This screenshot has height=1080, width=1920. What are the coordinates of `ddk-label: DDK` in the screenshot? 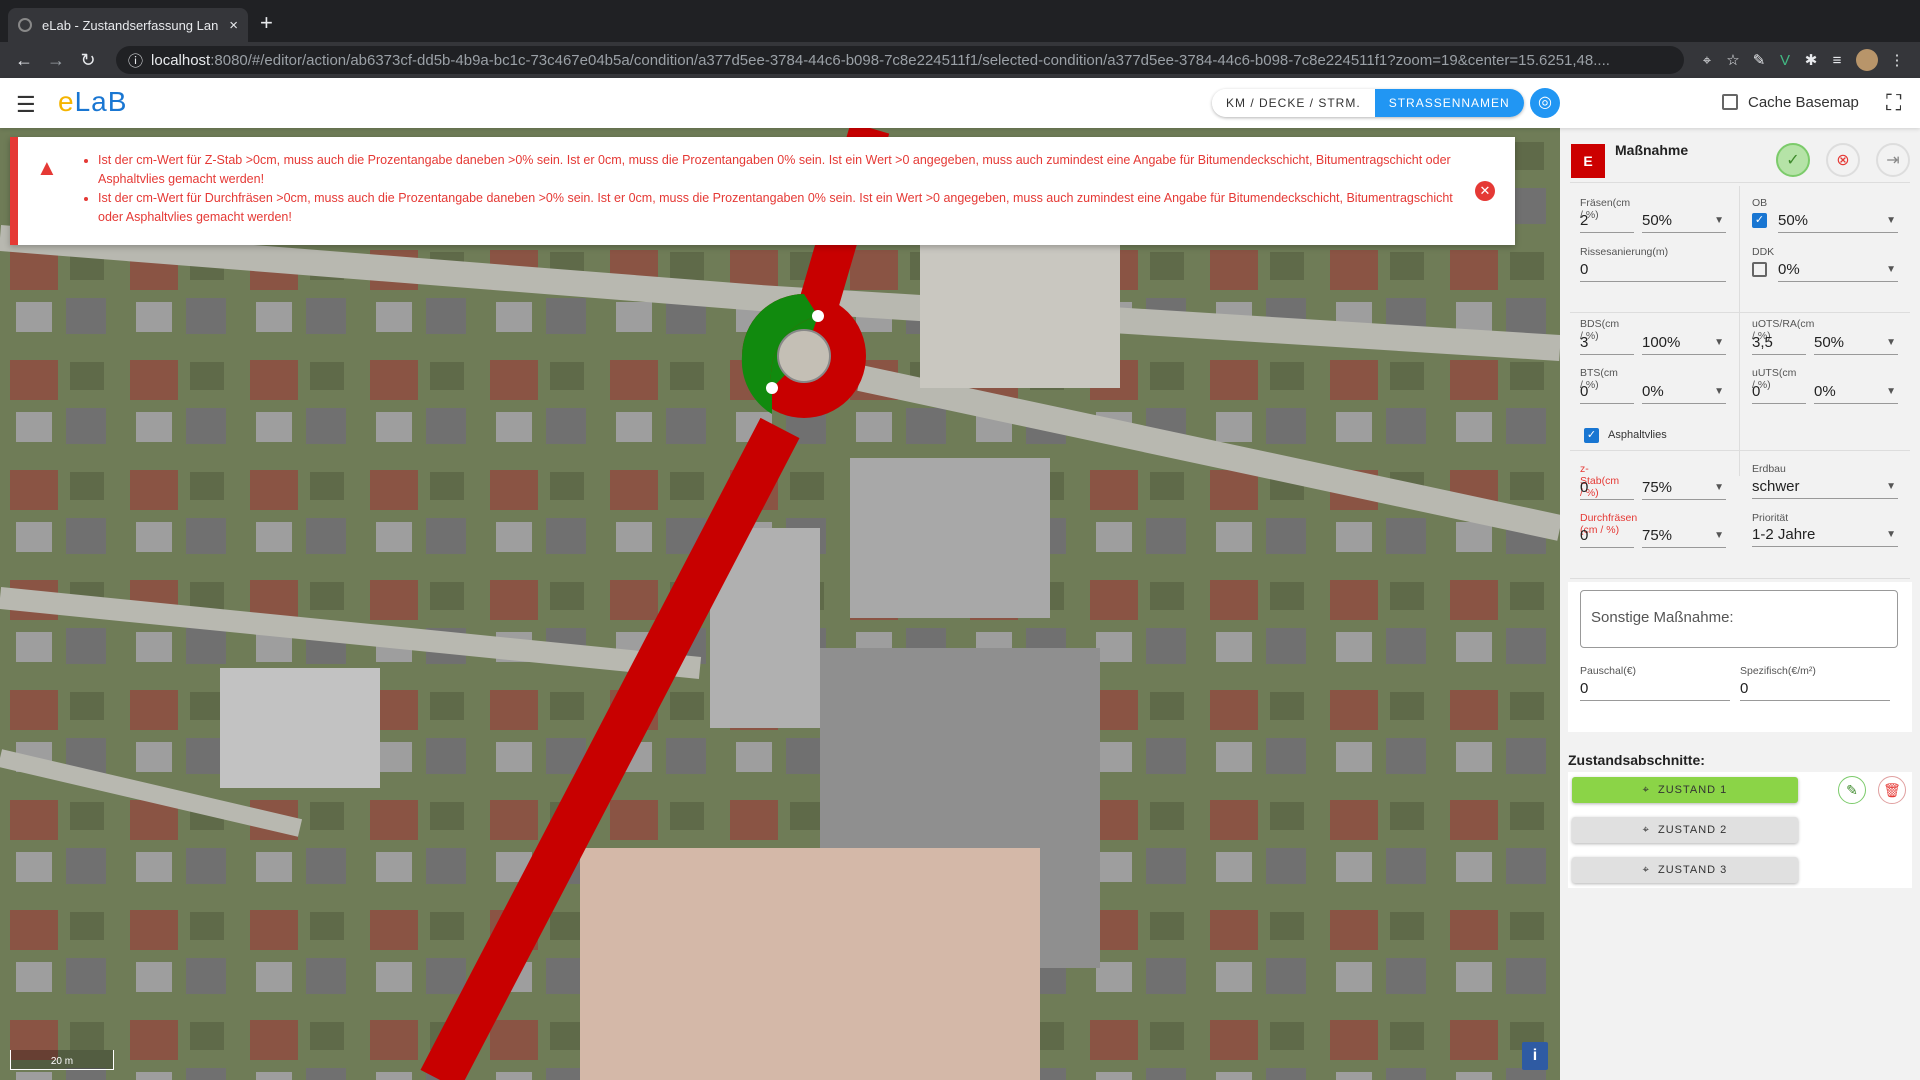 It's located at (1763, 252).